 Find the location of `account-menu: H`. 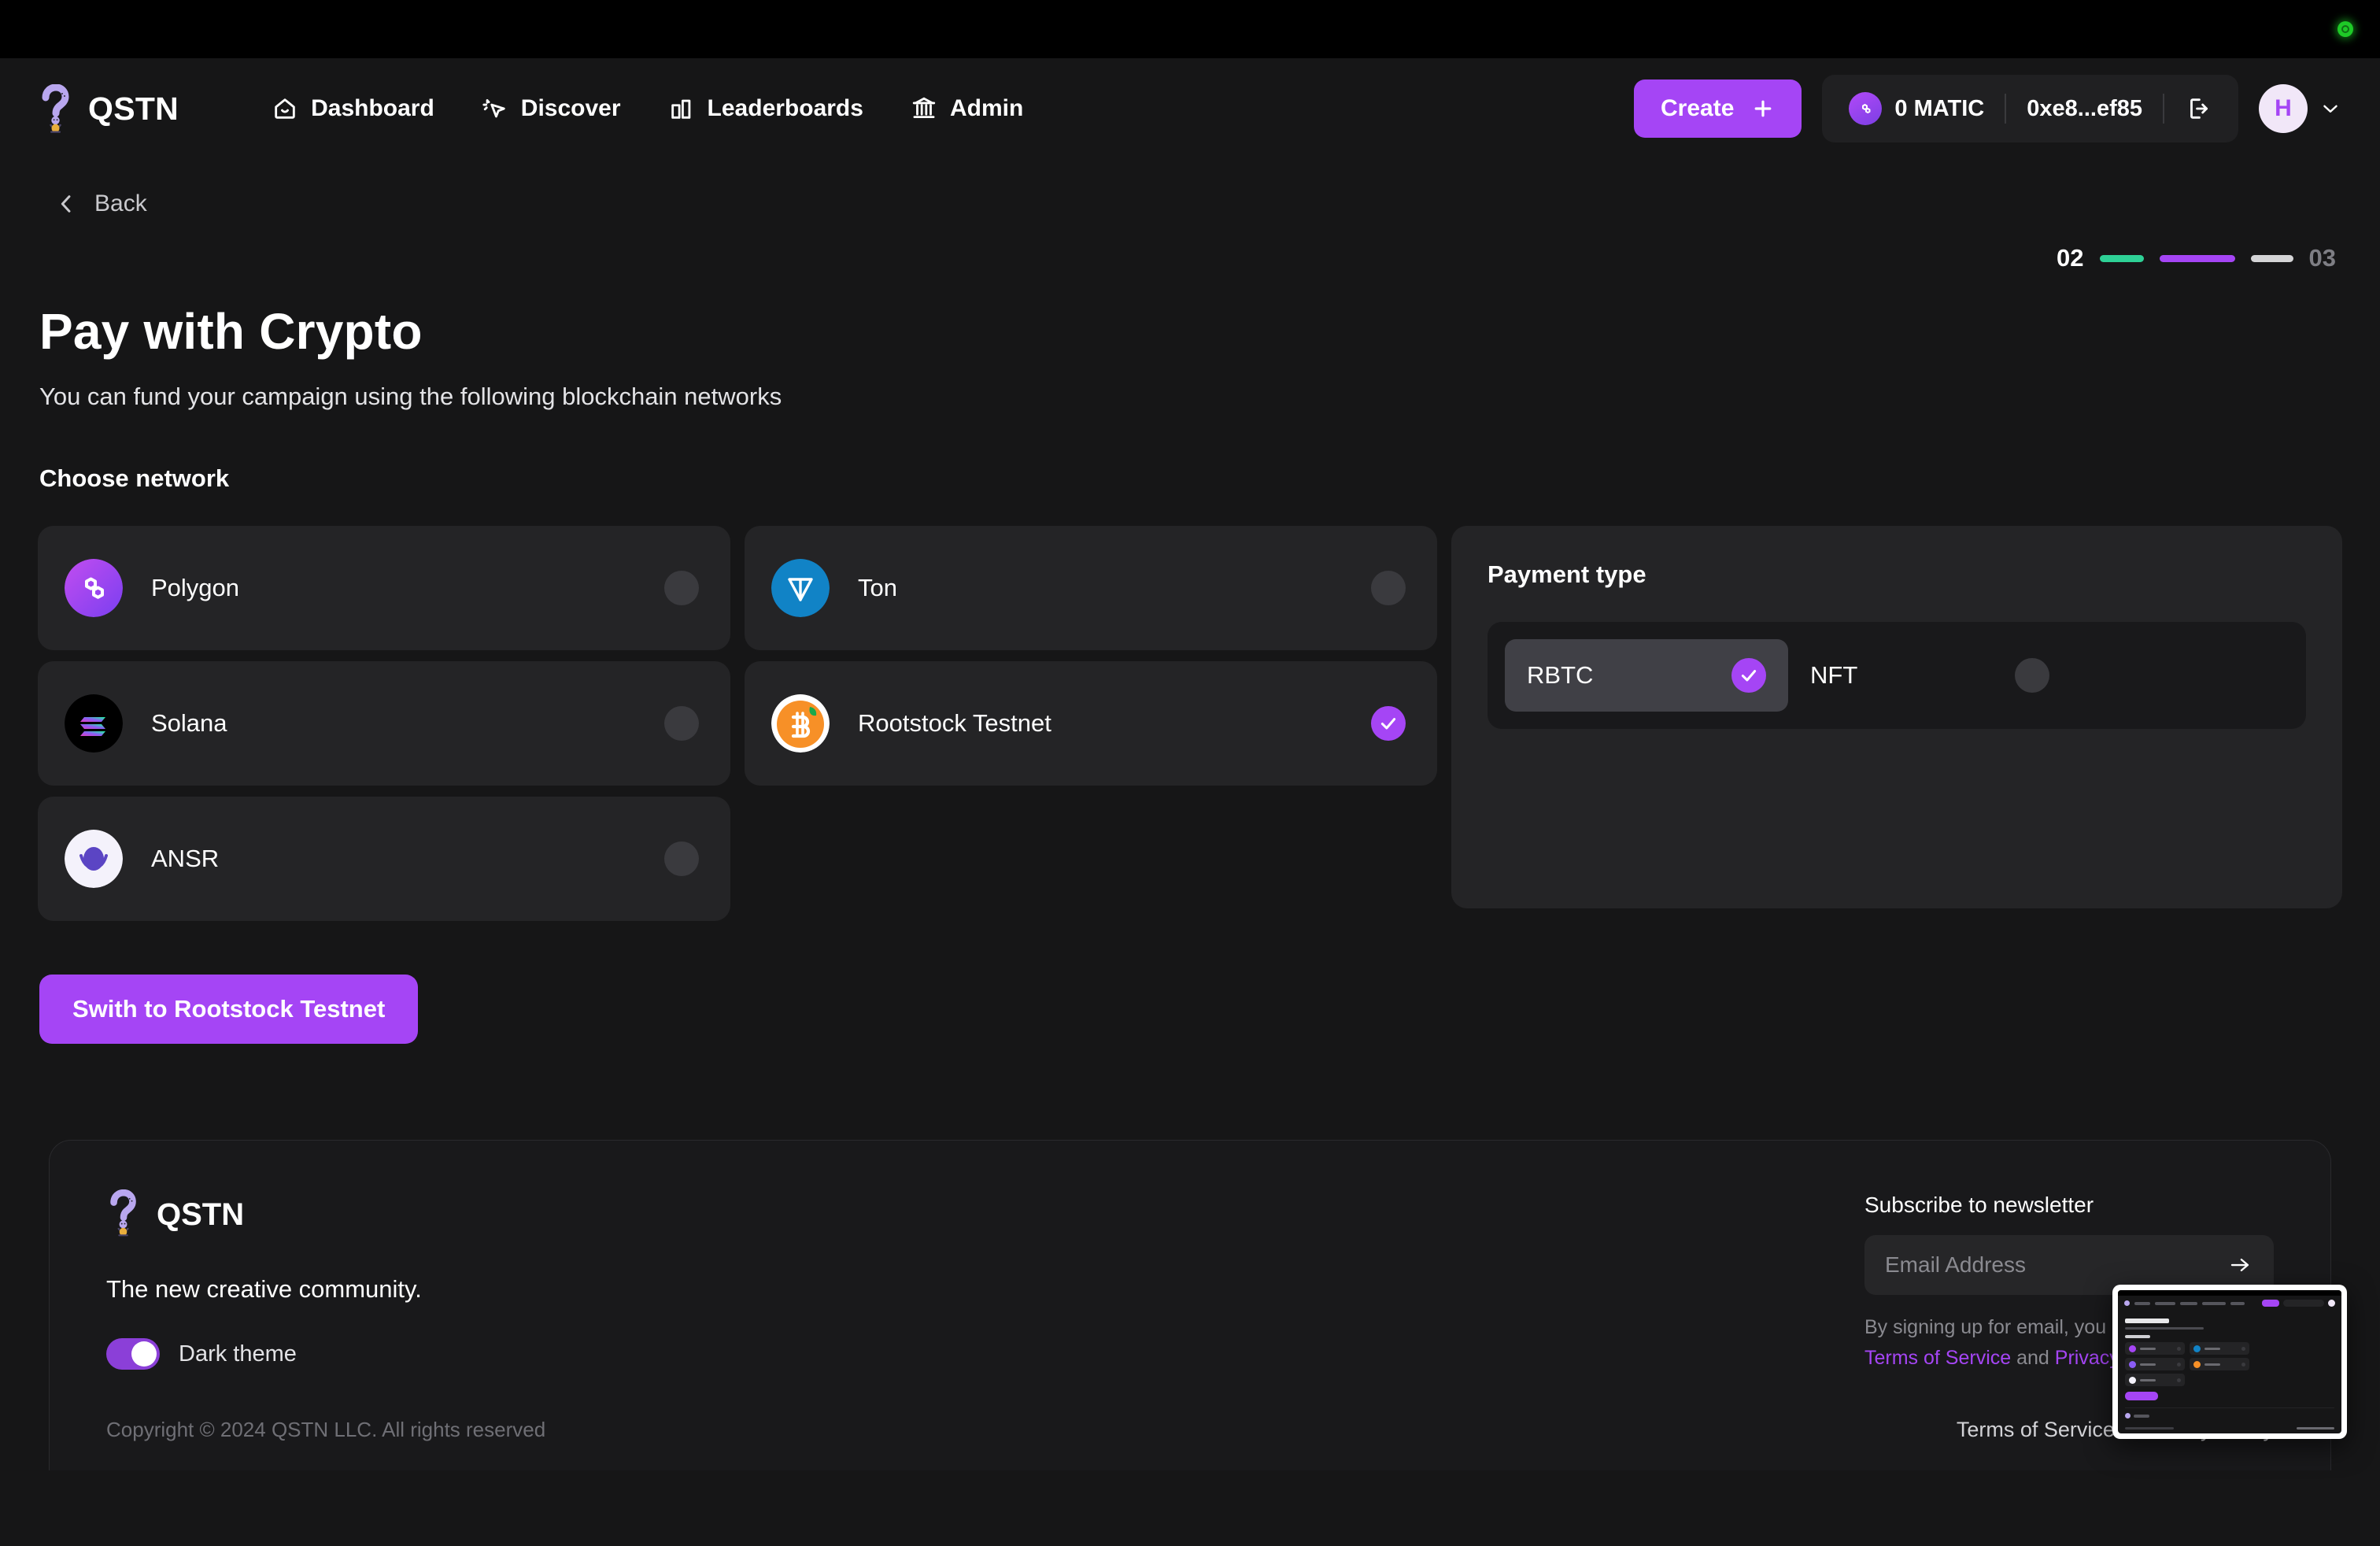

account-menu: H is located at coordinates (2300, 108).